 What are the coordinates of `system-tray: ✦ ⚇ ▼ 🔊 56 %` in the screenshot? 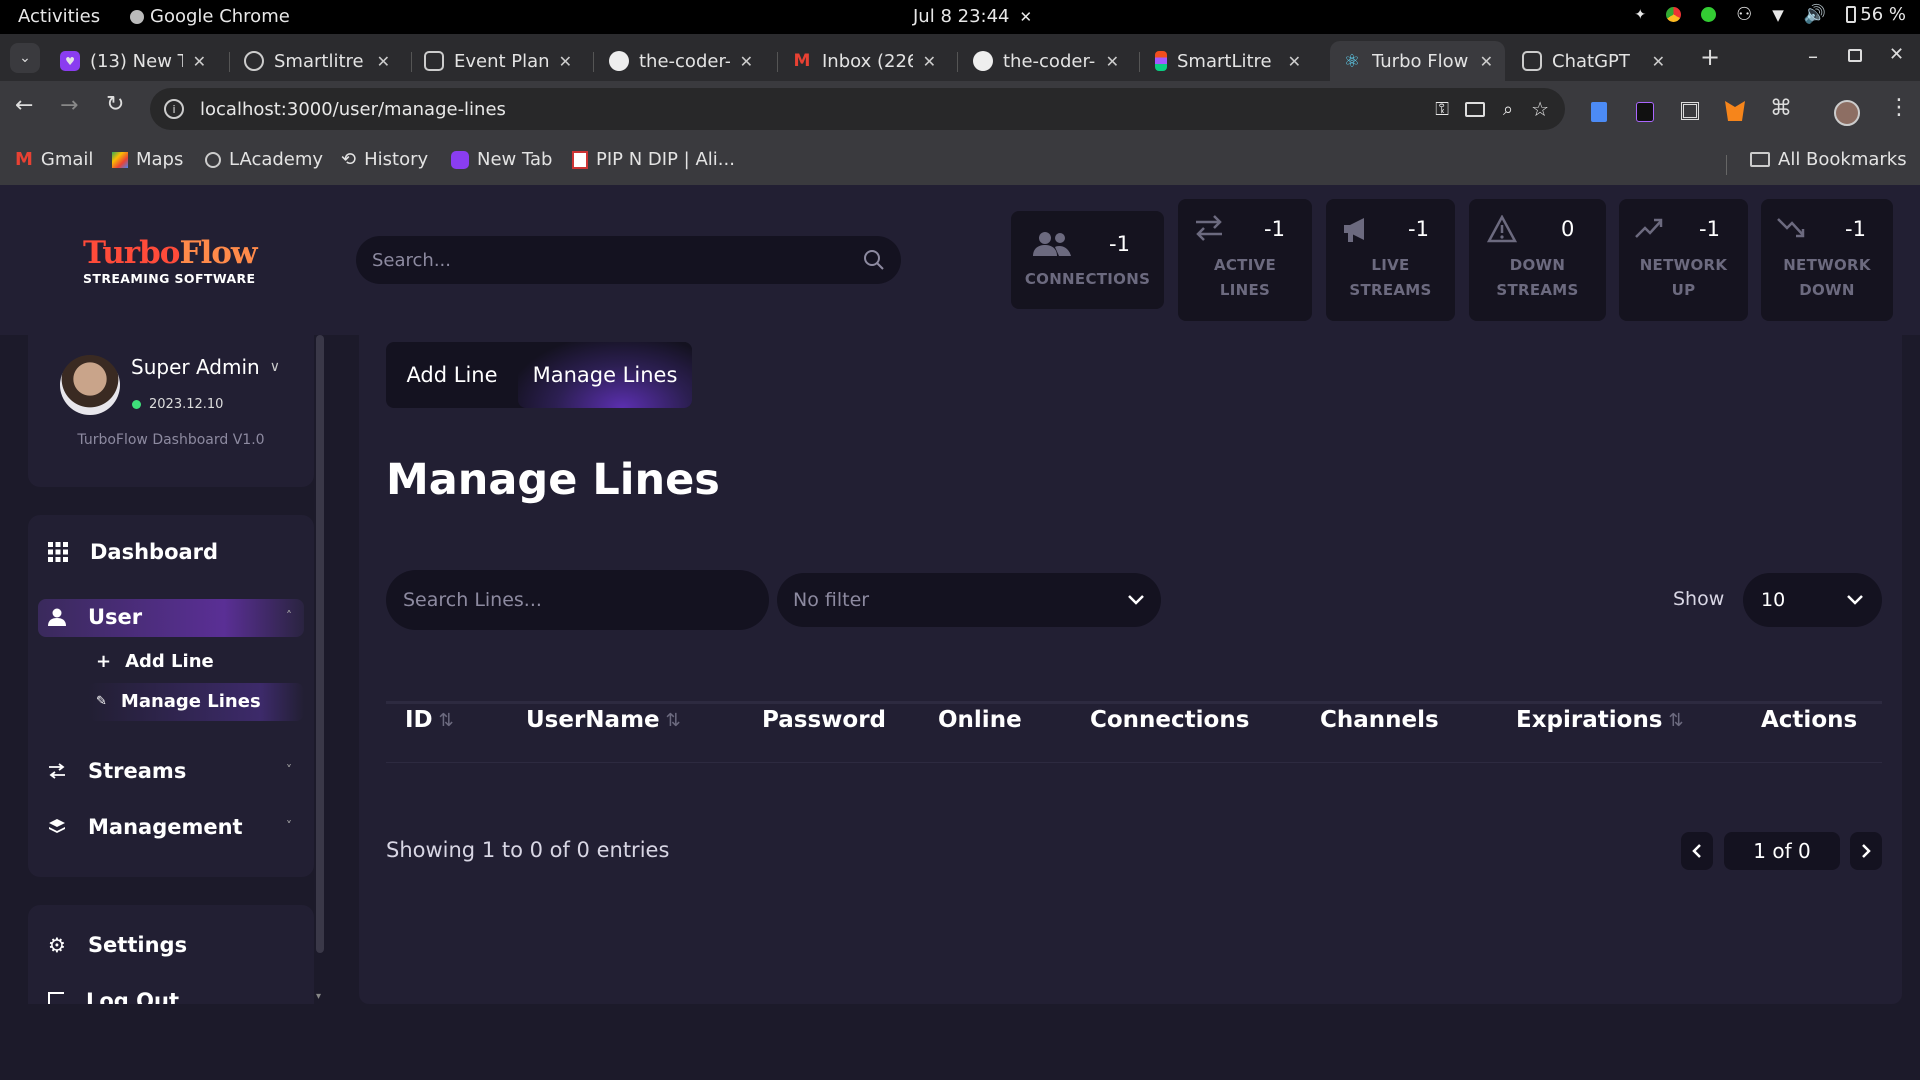 It's located at (1770, 14).